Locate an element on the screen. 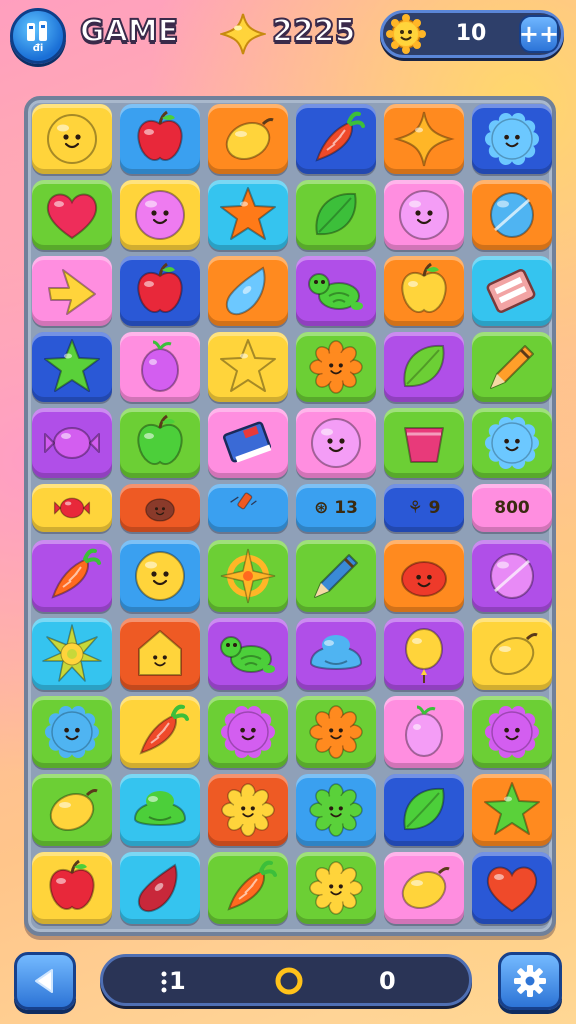 This screenshot has height=1024, width=576. strawberry-icon is located at coordinates (164, 729).